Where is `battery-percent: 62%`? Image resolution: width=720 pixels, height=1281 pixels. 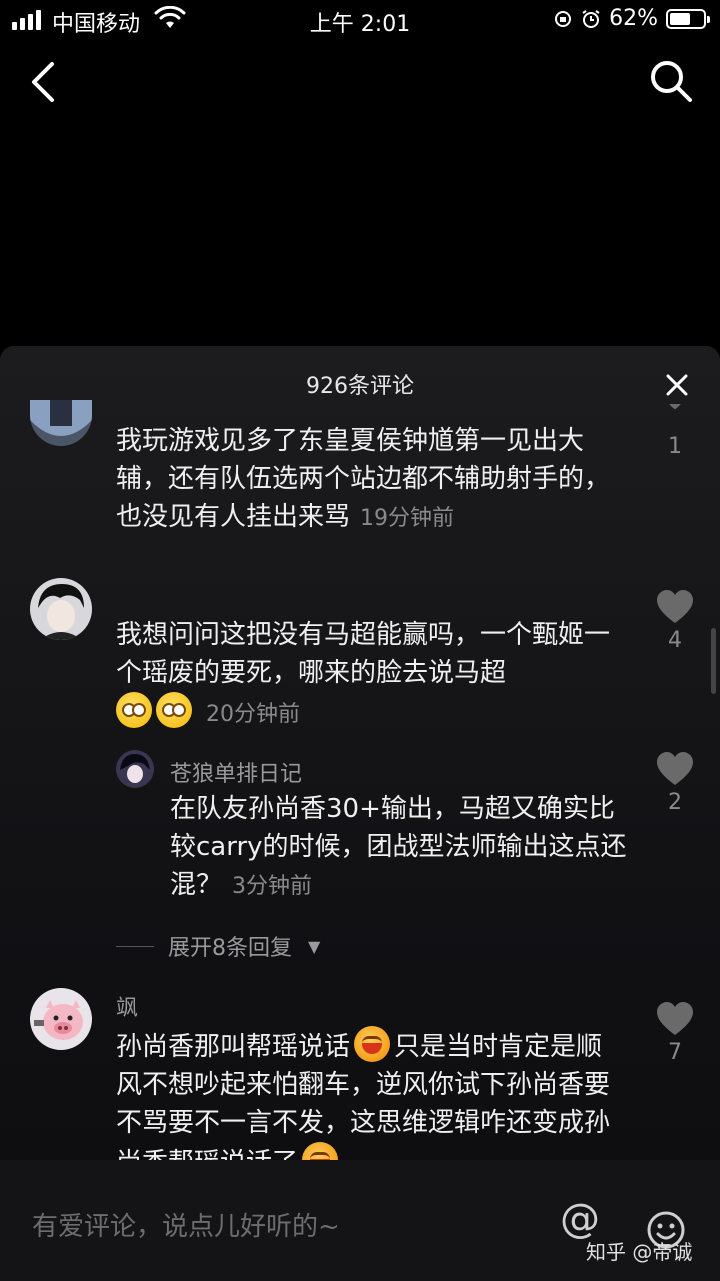
battery-percent: 62% is located at coordinates (633, 18).